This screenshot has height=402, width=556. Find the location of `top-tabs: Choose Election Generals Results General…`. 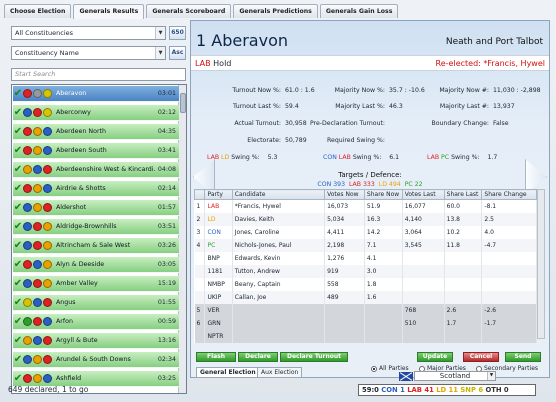

top-tabs: Choose Election Generals Results General… is located at coordinates (202, 11).